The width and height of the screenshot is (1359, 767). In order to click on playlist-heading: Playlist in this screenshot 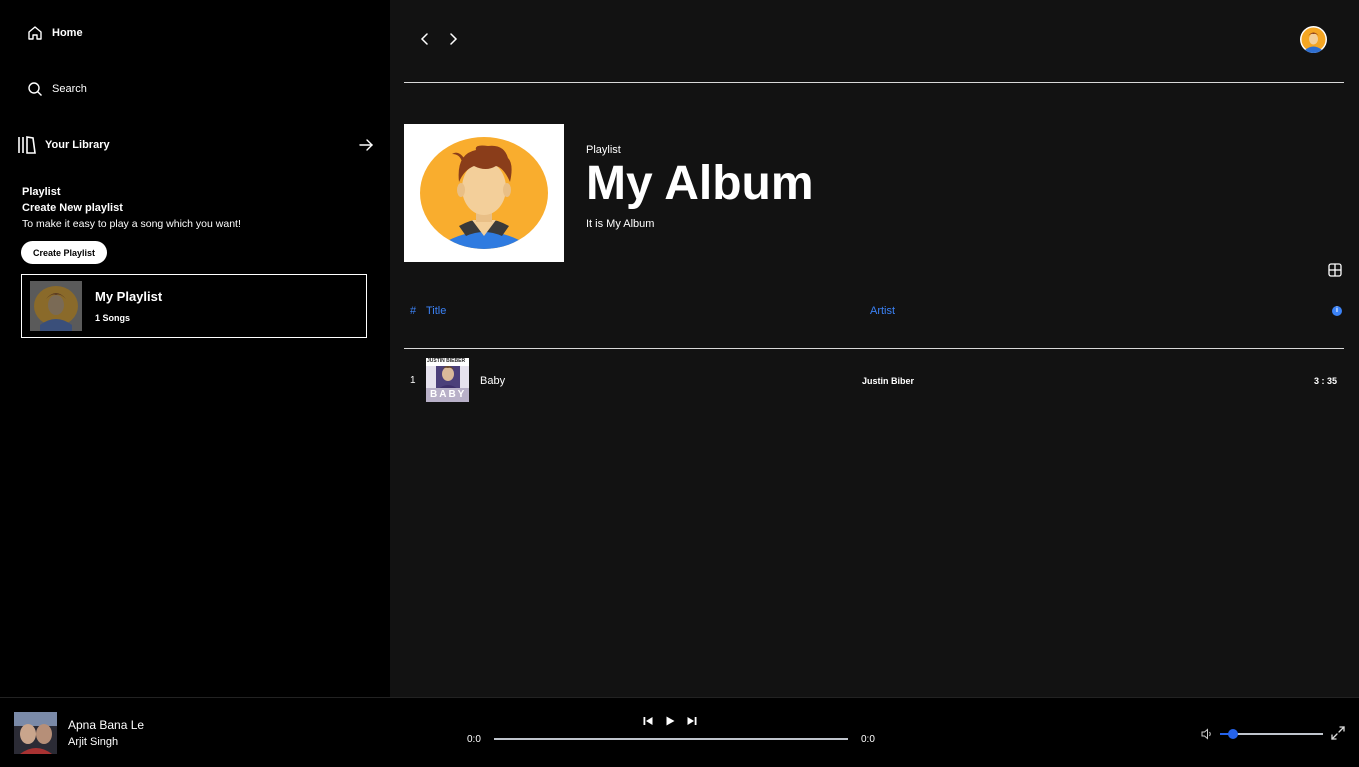, I will do `click(41, 192)`.